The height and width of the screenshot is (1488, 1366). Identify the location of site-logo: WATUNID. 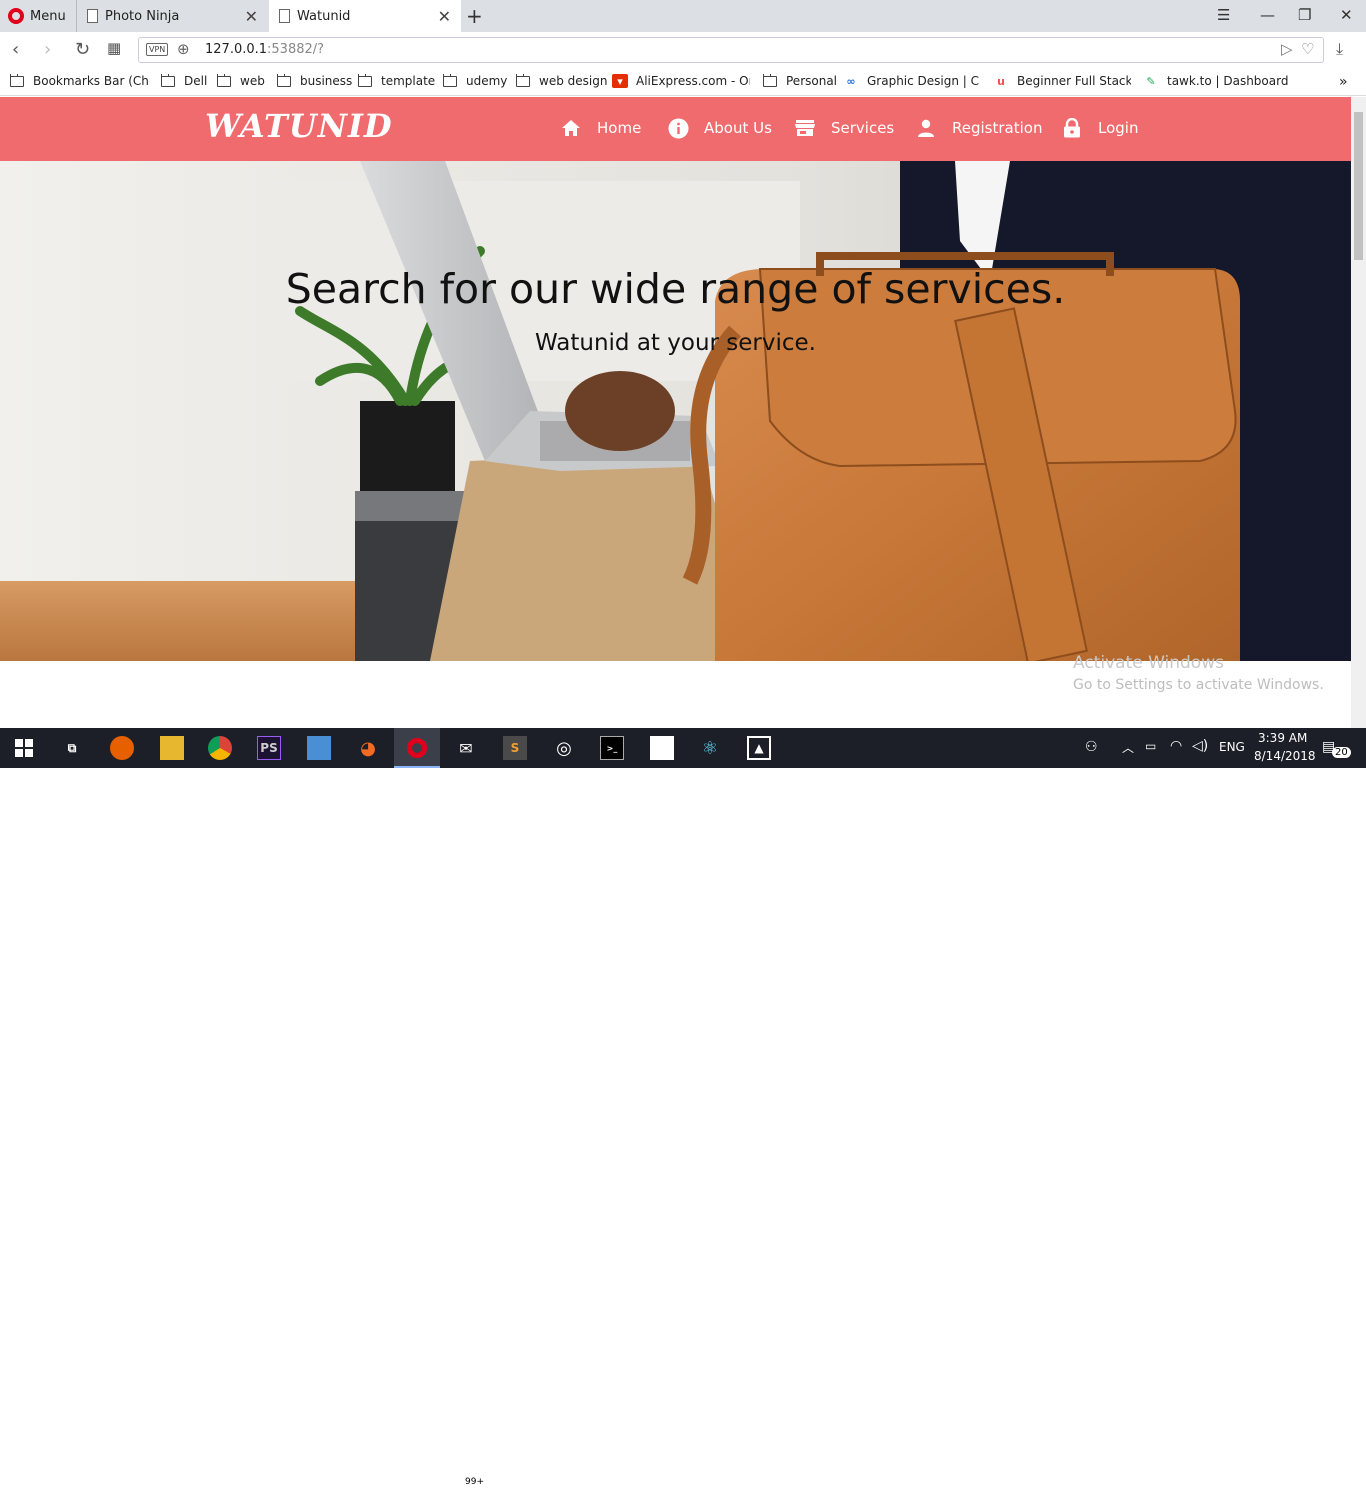
(299, 126).